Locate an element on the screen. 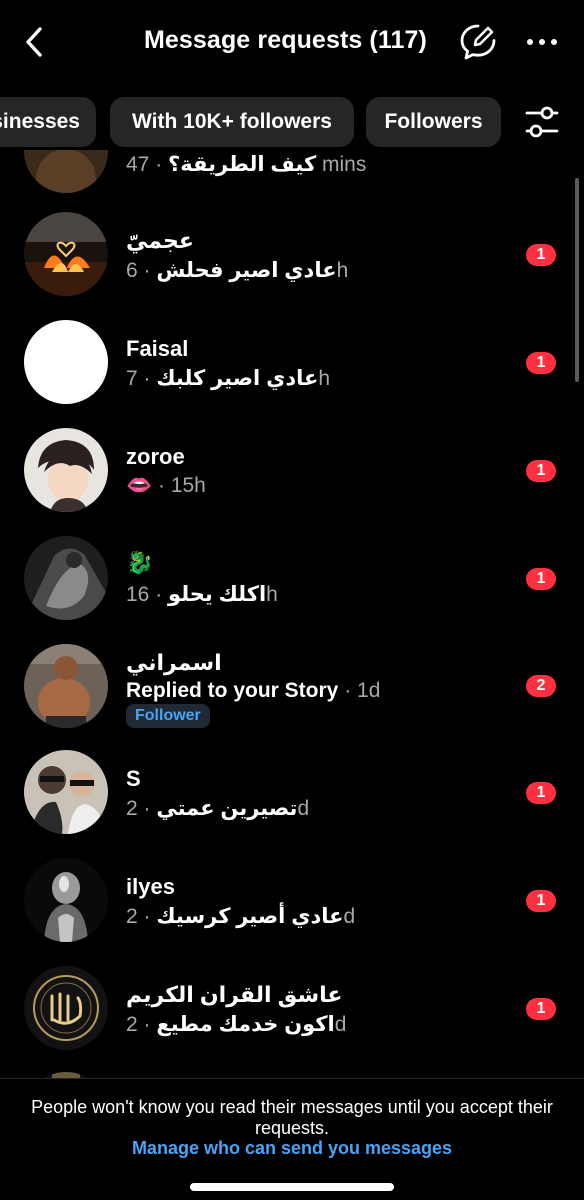 This screenshot has width=584, height=1200. header: Message requests (117) is located at coordinates (292, 42).